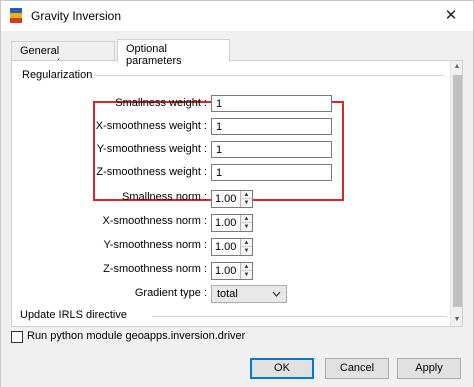 The width and height of the screenshot is (474, 387). What do you see at coordinates (17, 337) in the screenshot?
I see `run-module-checkbox` at bounding box center [17, 337].